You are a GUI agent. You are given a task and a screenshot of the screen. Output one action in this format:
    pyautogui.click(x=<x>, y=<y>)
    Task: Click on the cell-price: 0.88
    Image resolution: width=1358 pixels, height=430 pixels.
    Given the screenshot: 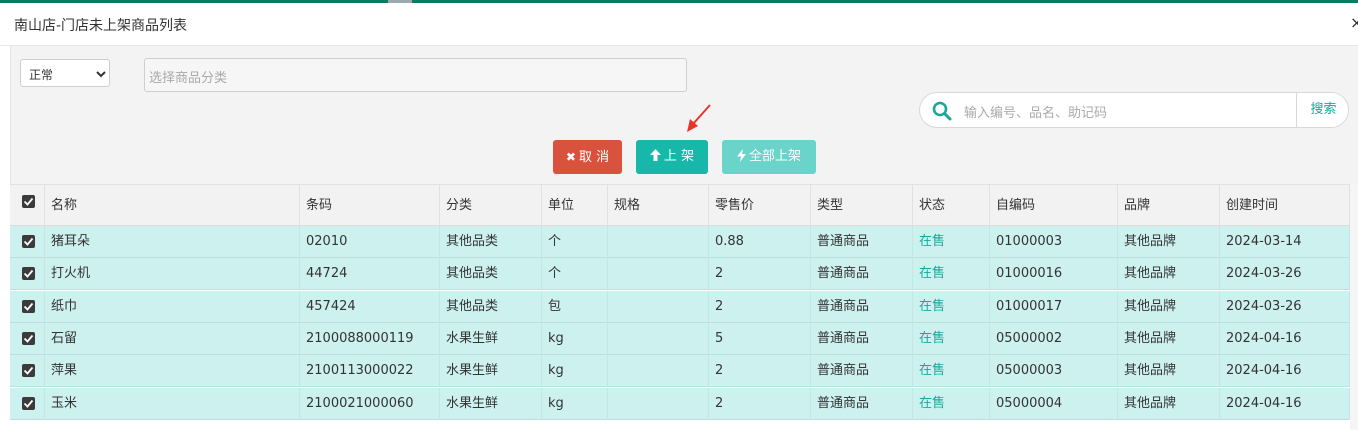 What is the action you would take?
    pyautogui.click(x=760, y=242)
    